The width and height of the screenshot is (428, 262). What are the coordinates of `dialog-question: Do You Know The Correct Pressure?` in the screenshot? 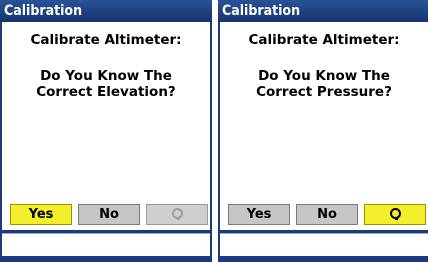 It's located at (324, 84).